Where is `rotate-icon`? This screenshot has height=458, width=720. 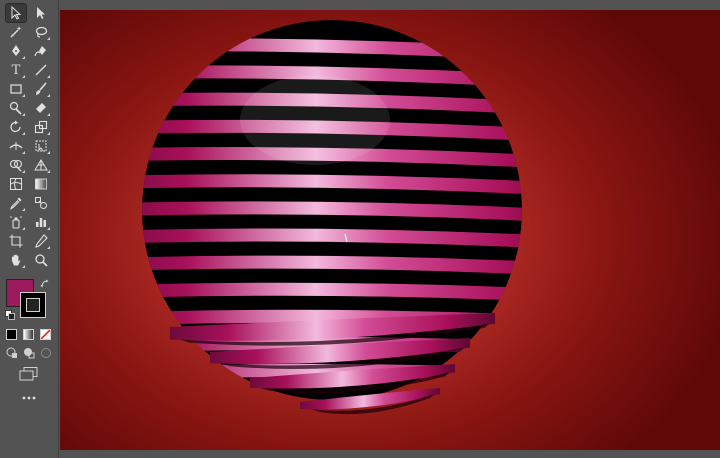
rotate-icon is located at coordinates (15, 126).